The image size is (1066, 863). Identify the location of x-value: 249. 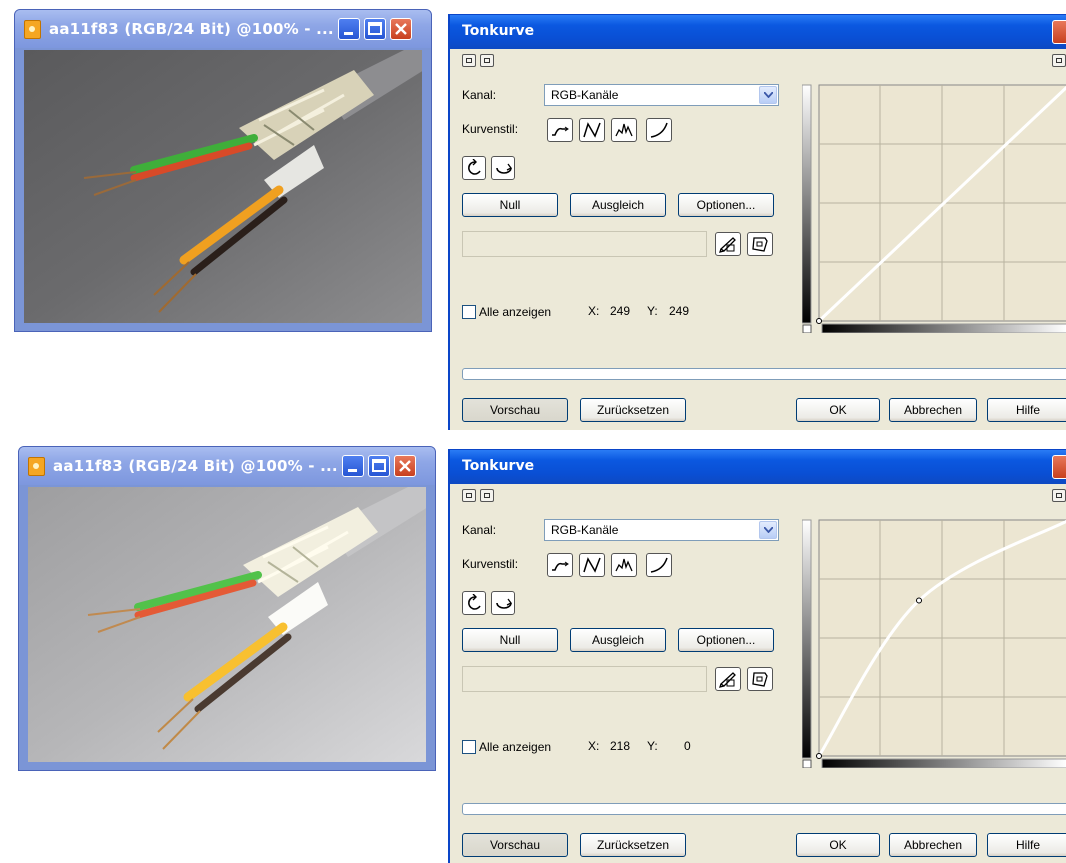
(620, 311).